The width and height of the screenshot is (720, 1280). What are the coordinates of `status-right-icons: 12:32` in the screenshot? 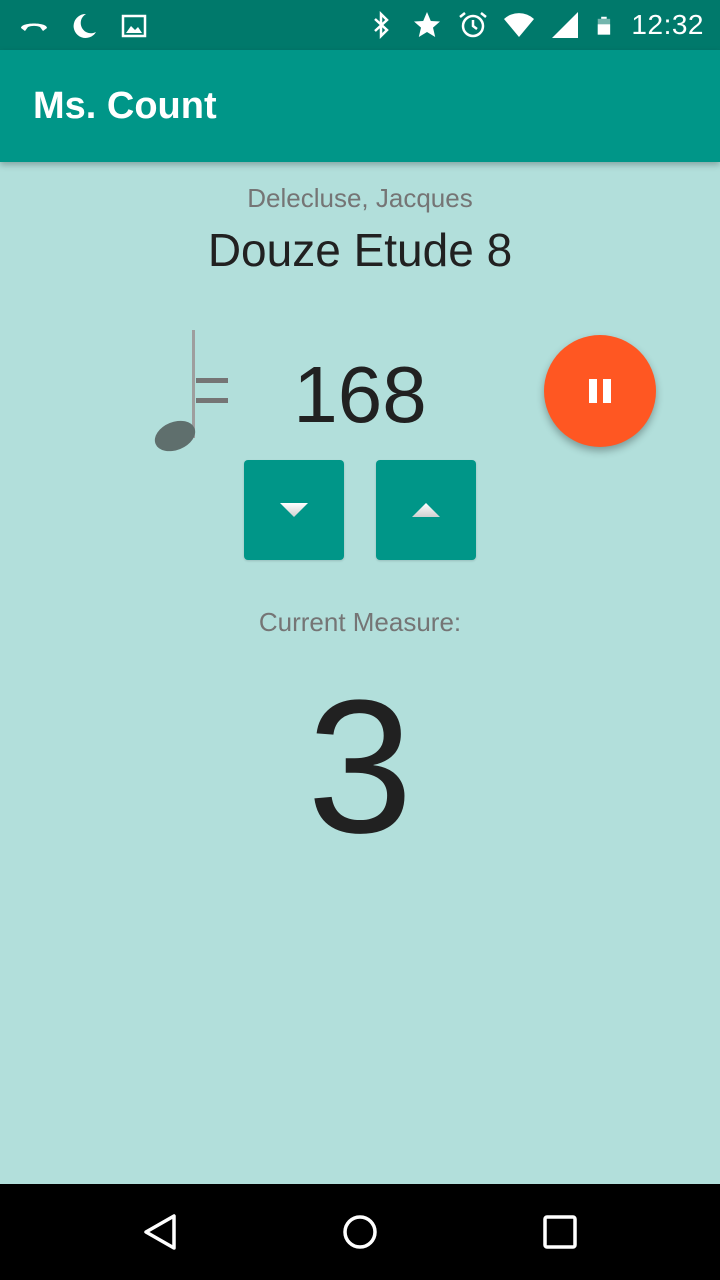 It's located at (534, 25).